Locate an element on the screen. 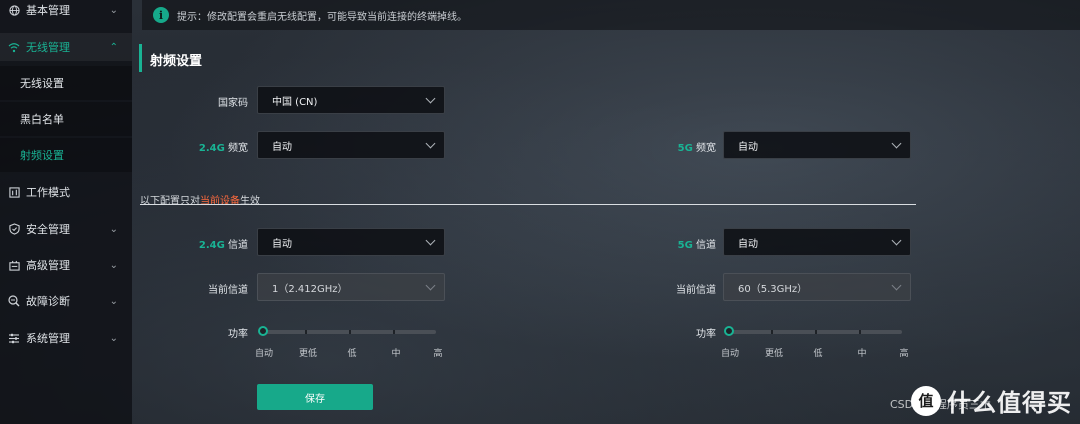 The height and width of the screenshot is (424, 1080). channel-24g-label: 2.4G 信道 is located at coordinates (223, 245).